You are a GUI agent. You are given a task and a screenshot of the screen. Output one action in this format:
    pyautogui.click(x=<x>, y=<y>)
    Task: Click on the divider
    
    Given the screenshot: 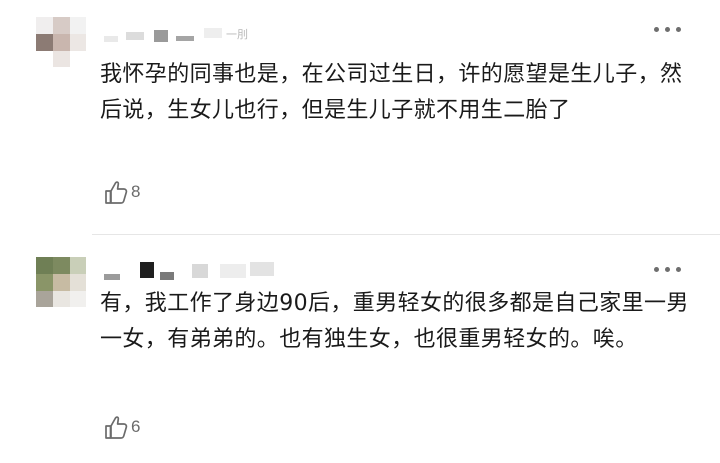 What is the action you would take?
    pyautogui.click(x=406, y=234)
    